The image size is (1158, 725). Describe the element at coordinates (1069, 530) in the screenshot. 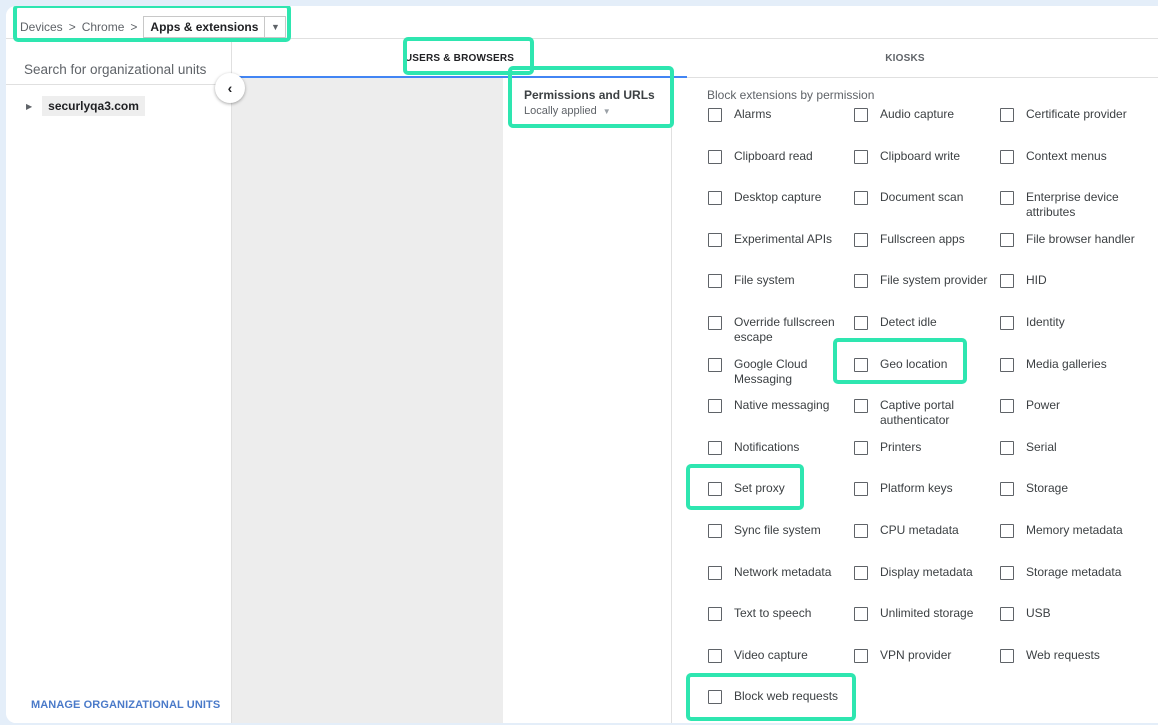

I see `permission-checkbox-item: Memory metadata` at that location.